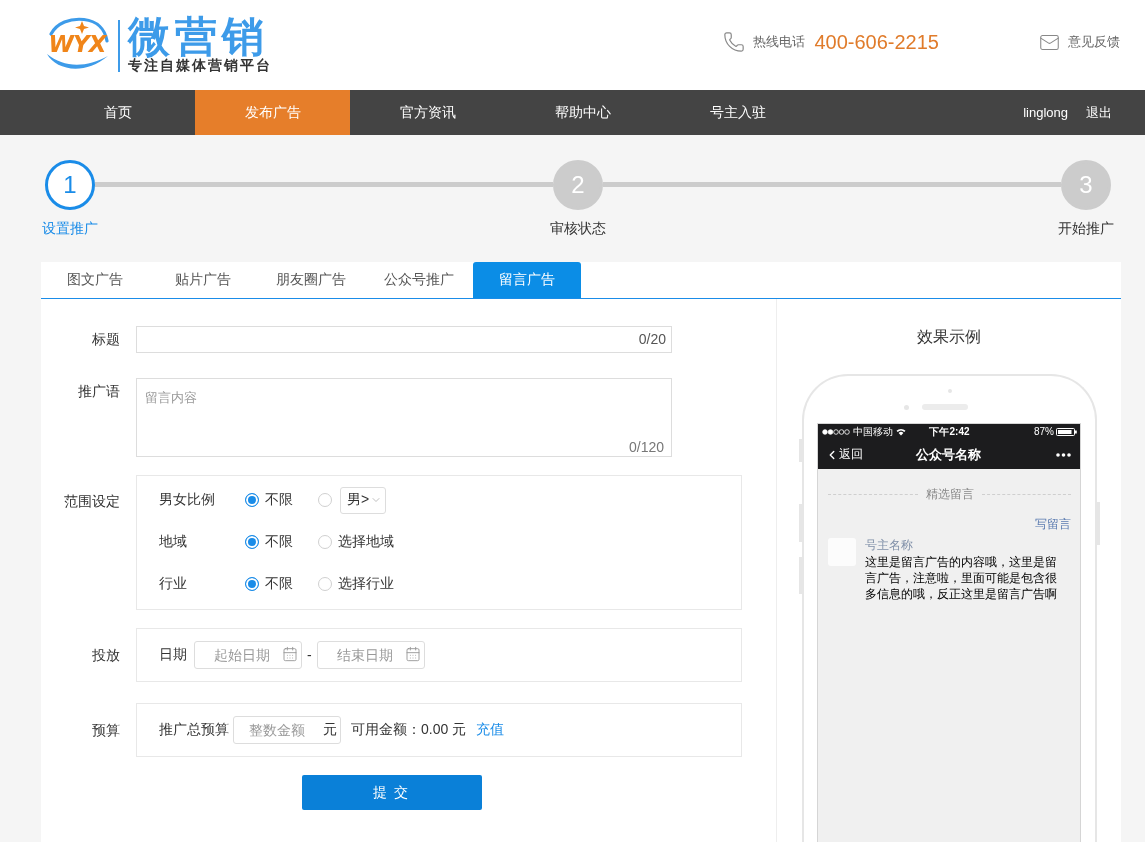 The image size is (1145, 842). What do you see at coordinates (363, 500) in the screenshot?
I see `gender-select: 男>` at bounding box center [363, 500].